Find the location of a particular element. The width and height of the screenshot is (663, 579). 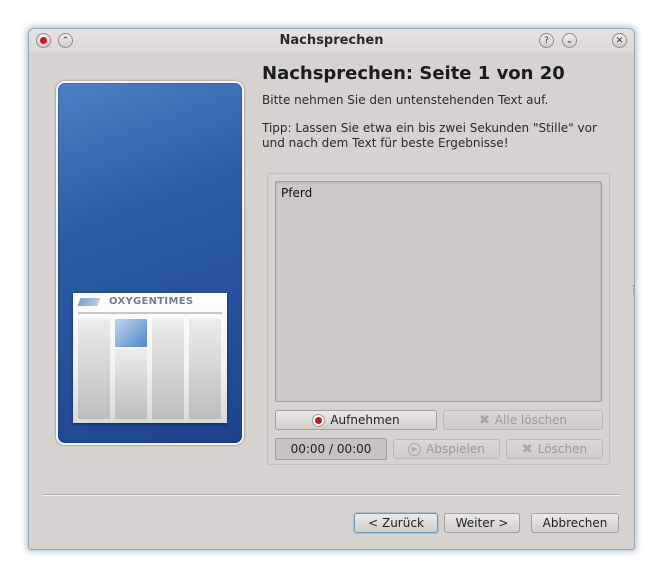

newspaper-rule is located at coordinates (150, 313).